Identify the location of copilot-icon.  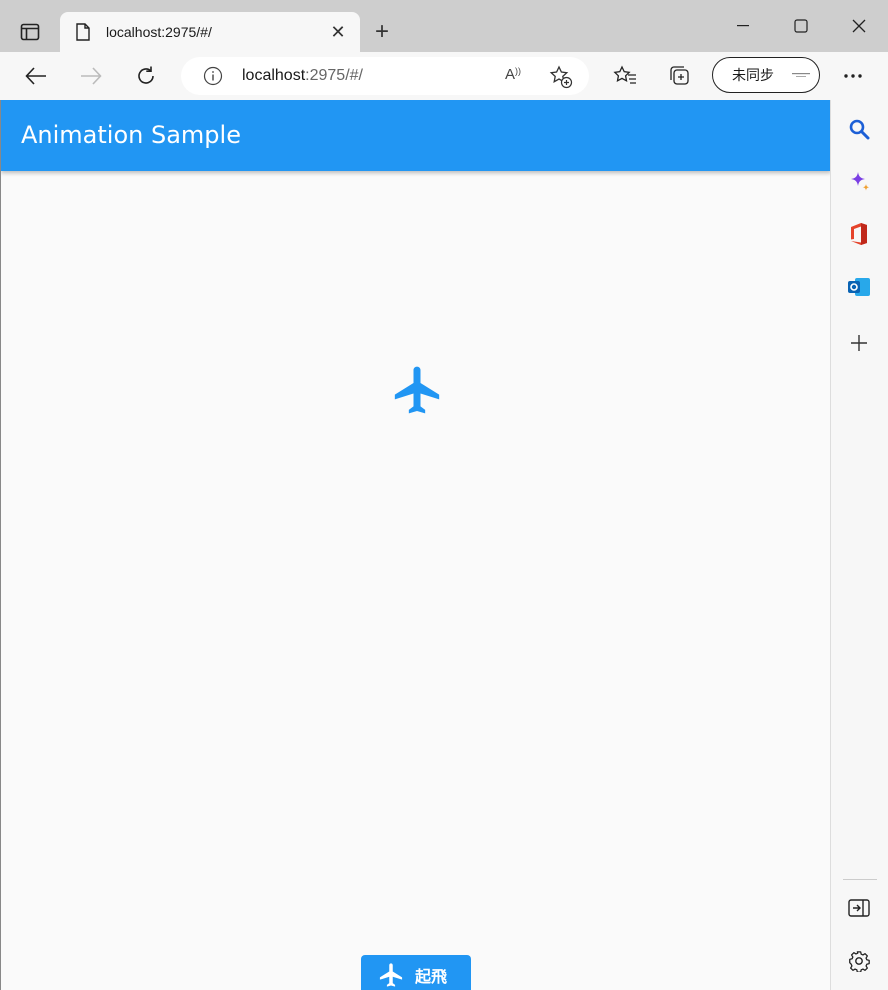
(859, 182).